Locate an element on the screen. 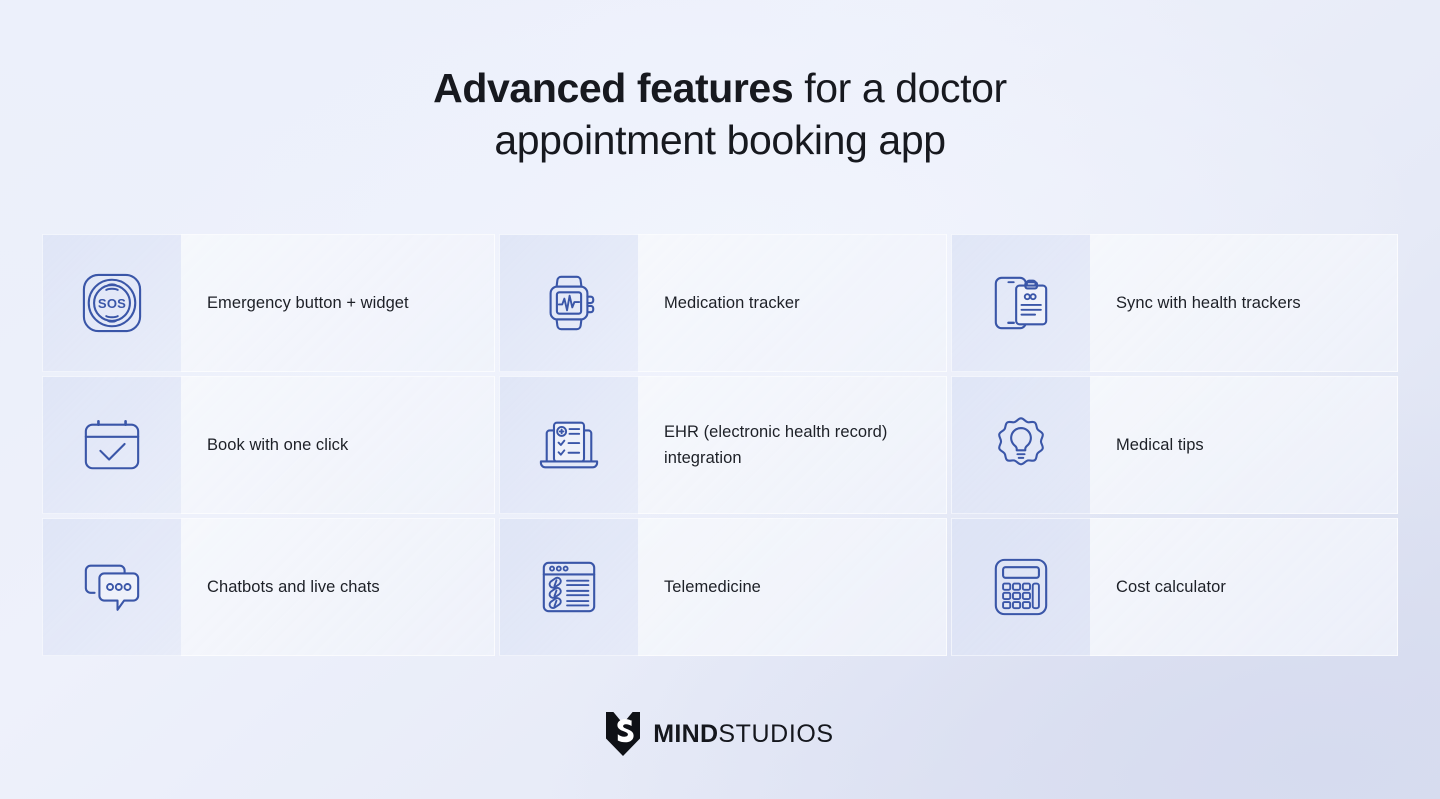 The width and height of the screenshot is (1440, 799). feature-icon-cell-telemedicine is located at coordinates (568, 587).